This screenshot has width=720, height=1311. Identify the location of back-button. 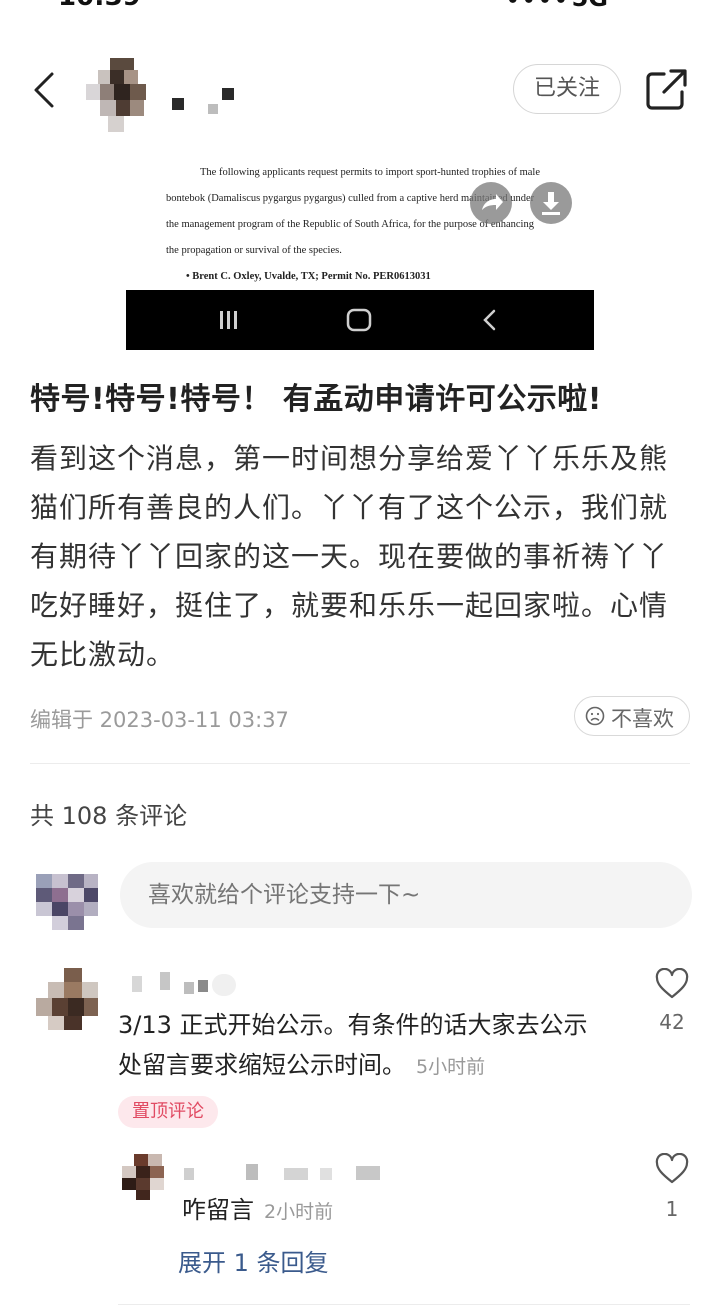
(46, 90).